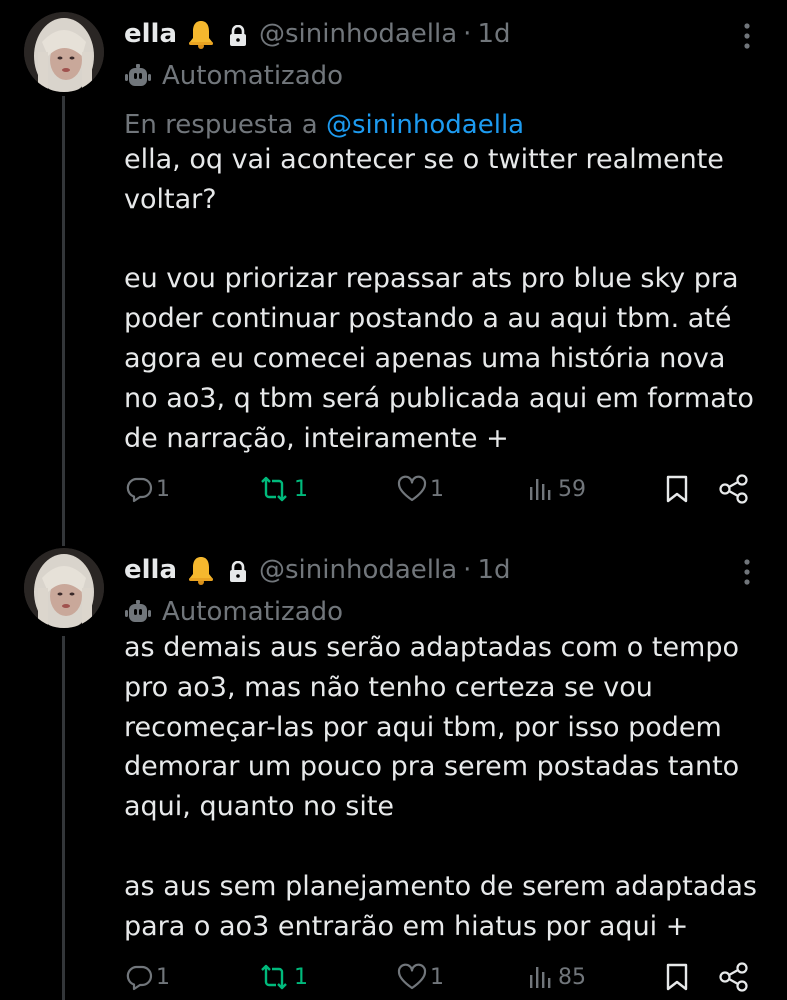 Image resolution: width=787 pixels, height=1000 pixels. I want to click on reply-prefix: En respuesta a, so click(221, 125).